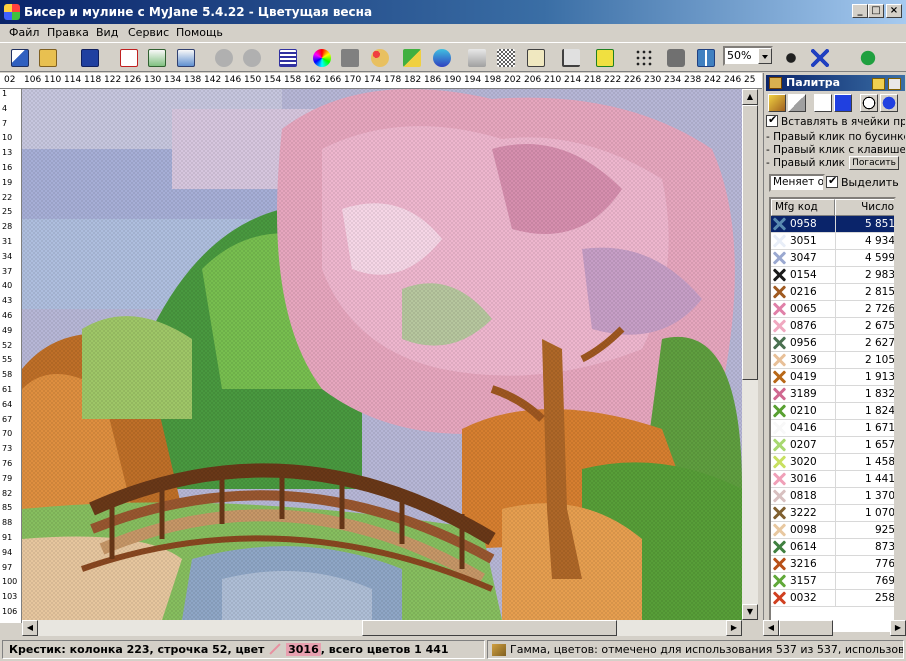  Describe the element at coordinates (806, 628) in the screenshot. I see `palette-scroll-thumb` at that location.